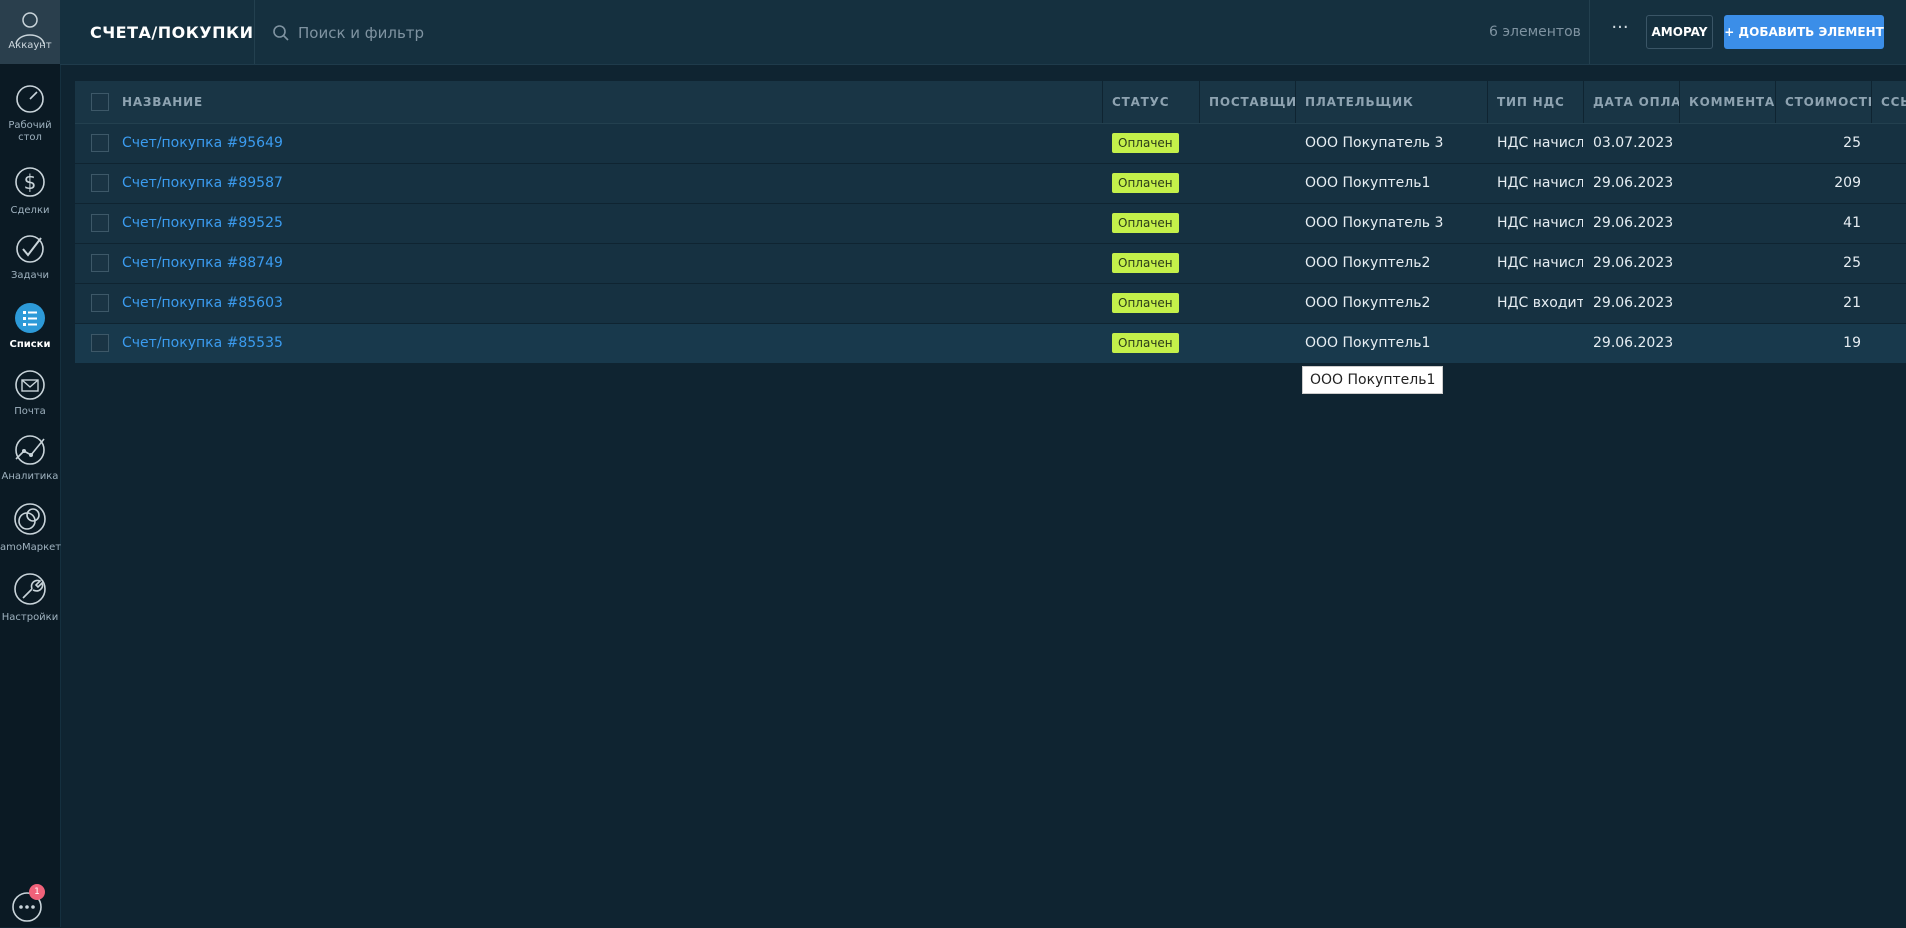  I want to click on amopay-button: AMOPAY, so click(1679, 32).